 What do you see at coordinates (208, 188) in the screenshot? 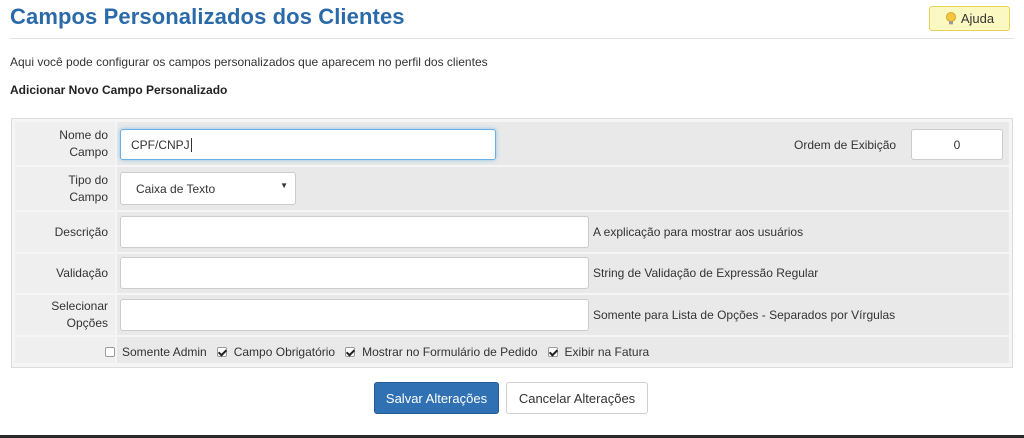
I see `field-type-select: Caixa de Texto ▼` at bounding box center [208, 188].